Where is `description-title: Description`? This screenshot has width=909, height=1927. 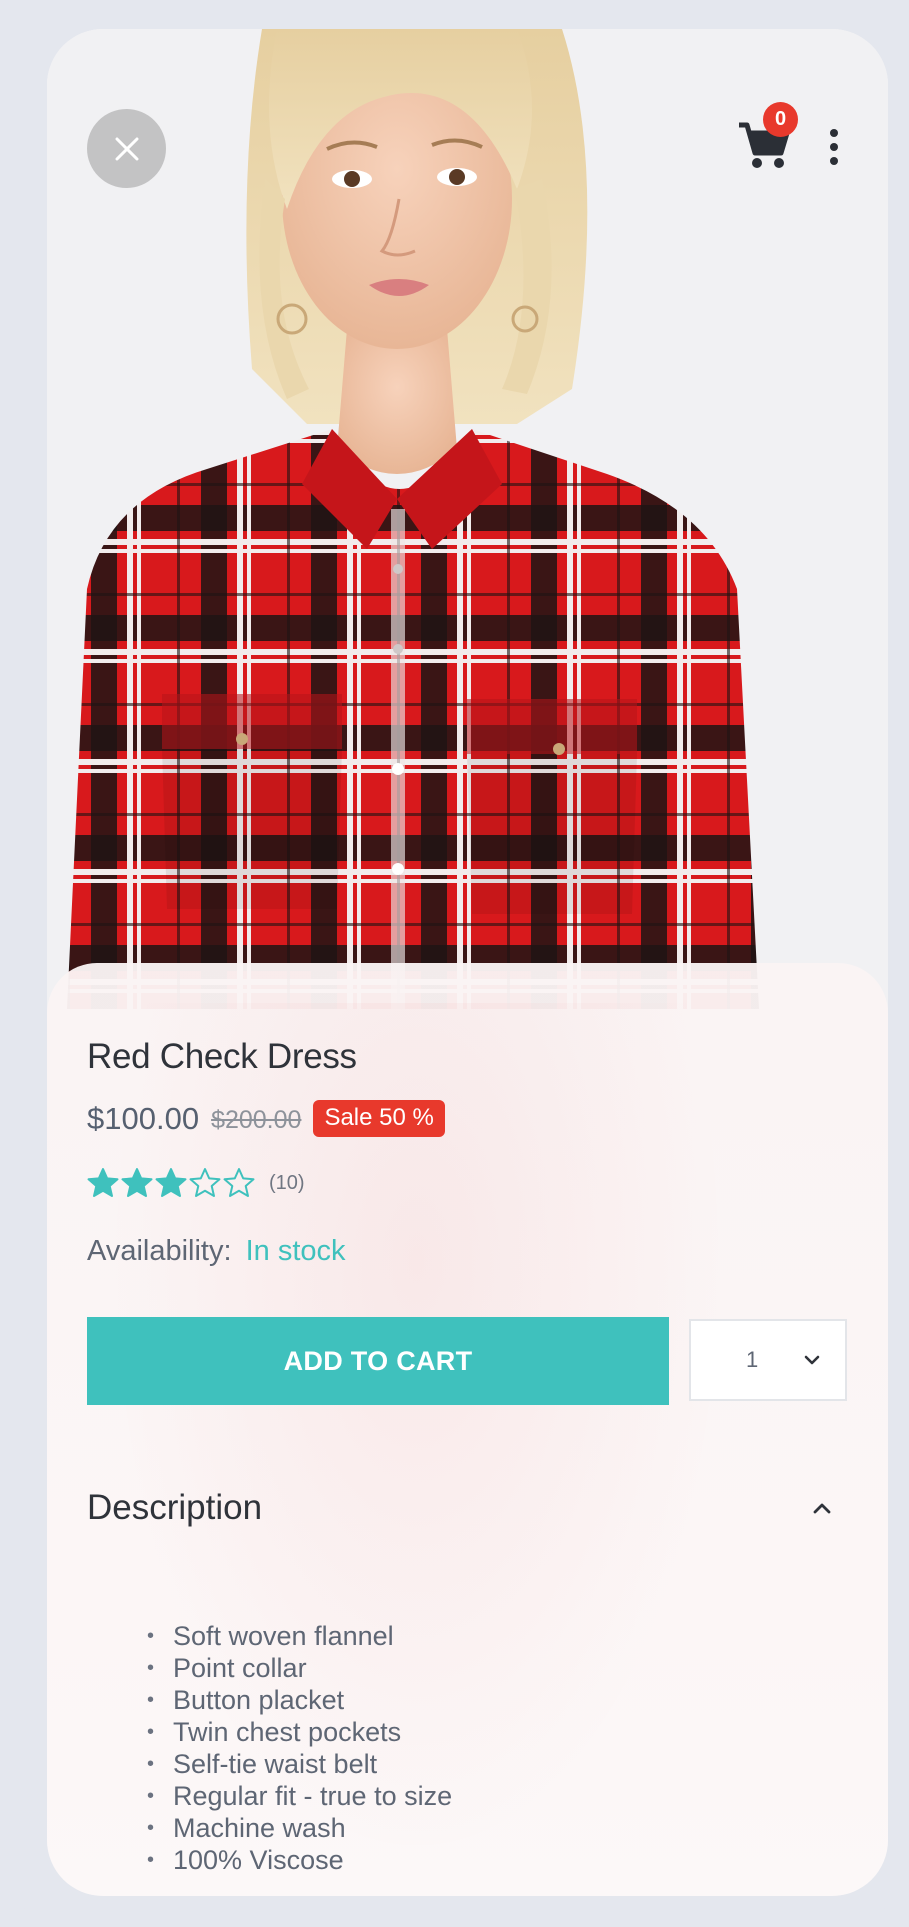 description-title: Description is located at coordinates (175, 1507).